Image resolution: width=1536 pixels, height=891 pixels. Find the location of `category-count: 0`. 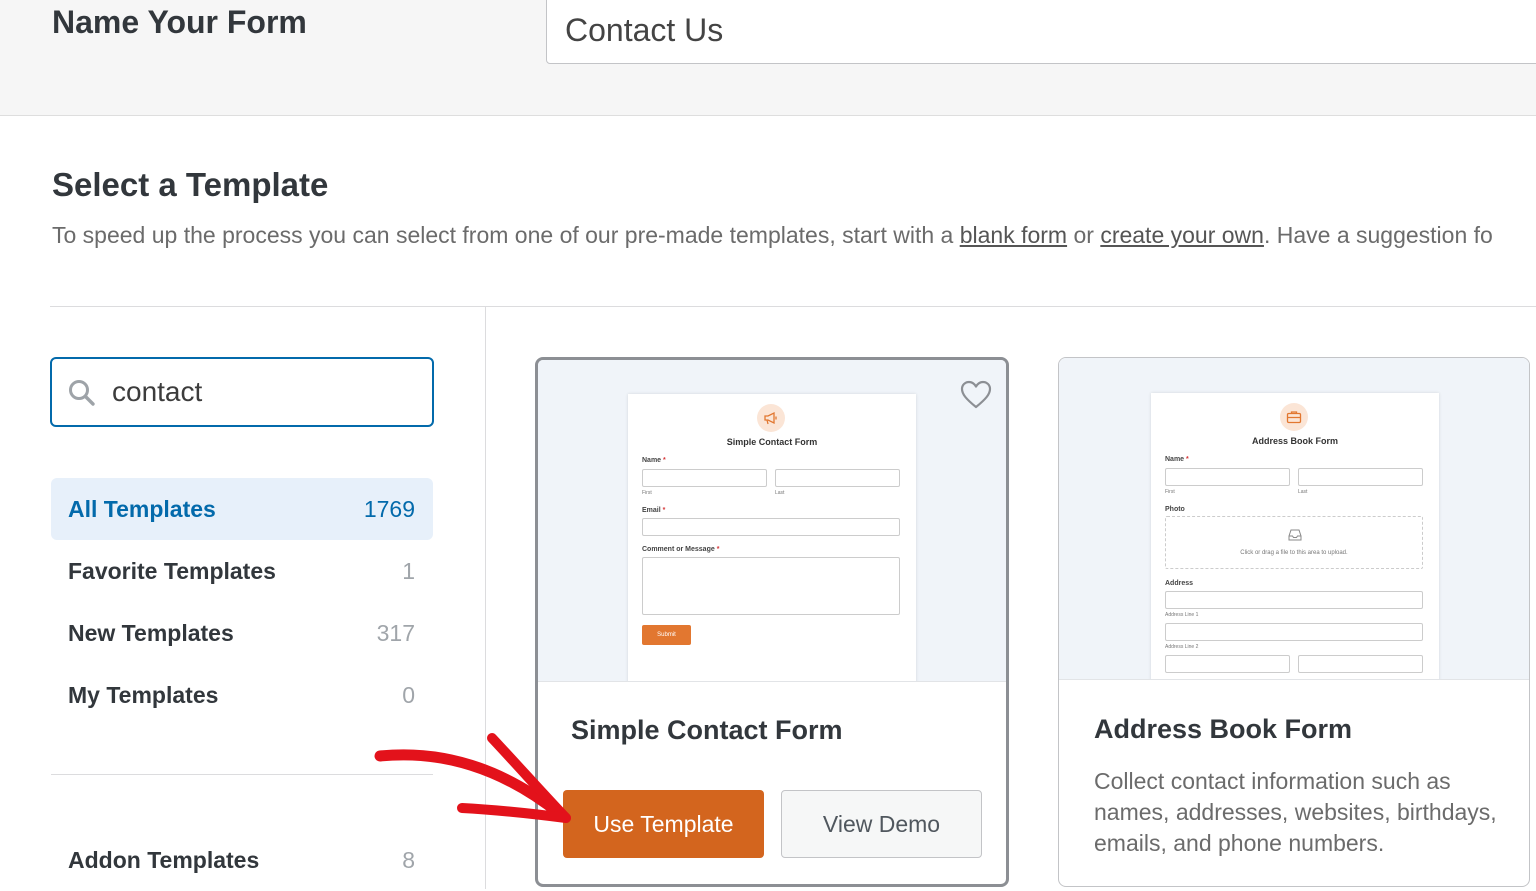

category-count: 0 is located at coordinates (408, 694).